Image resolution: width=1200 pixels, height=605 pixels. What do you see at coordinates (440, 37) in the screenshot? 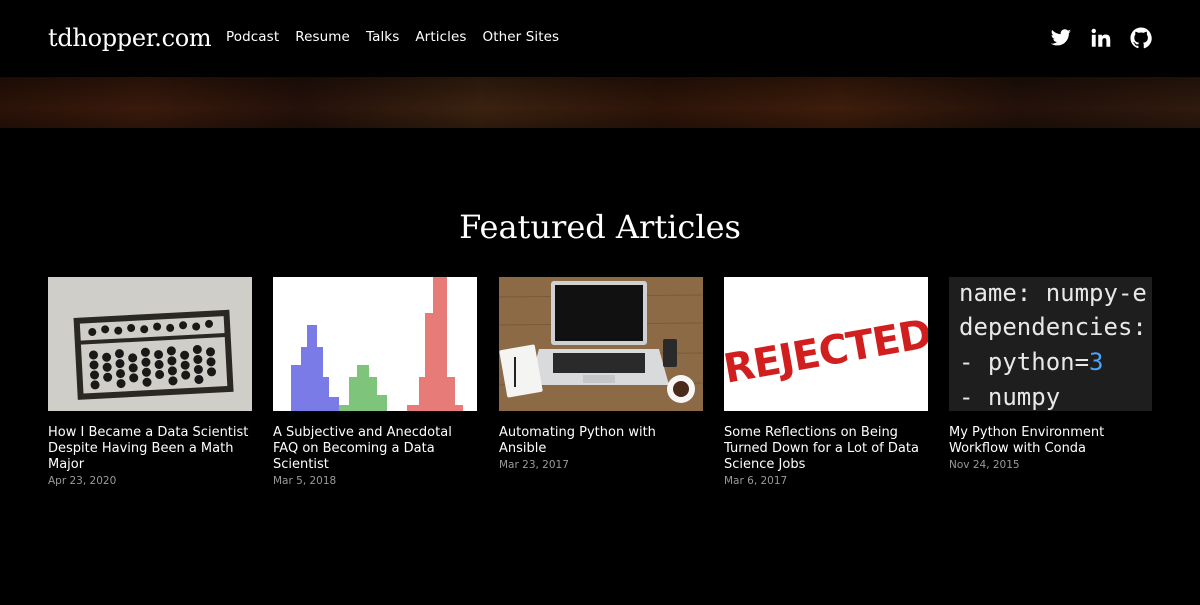
I see `nav-link-articles: Articles` at bounding box center [440, 37].